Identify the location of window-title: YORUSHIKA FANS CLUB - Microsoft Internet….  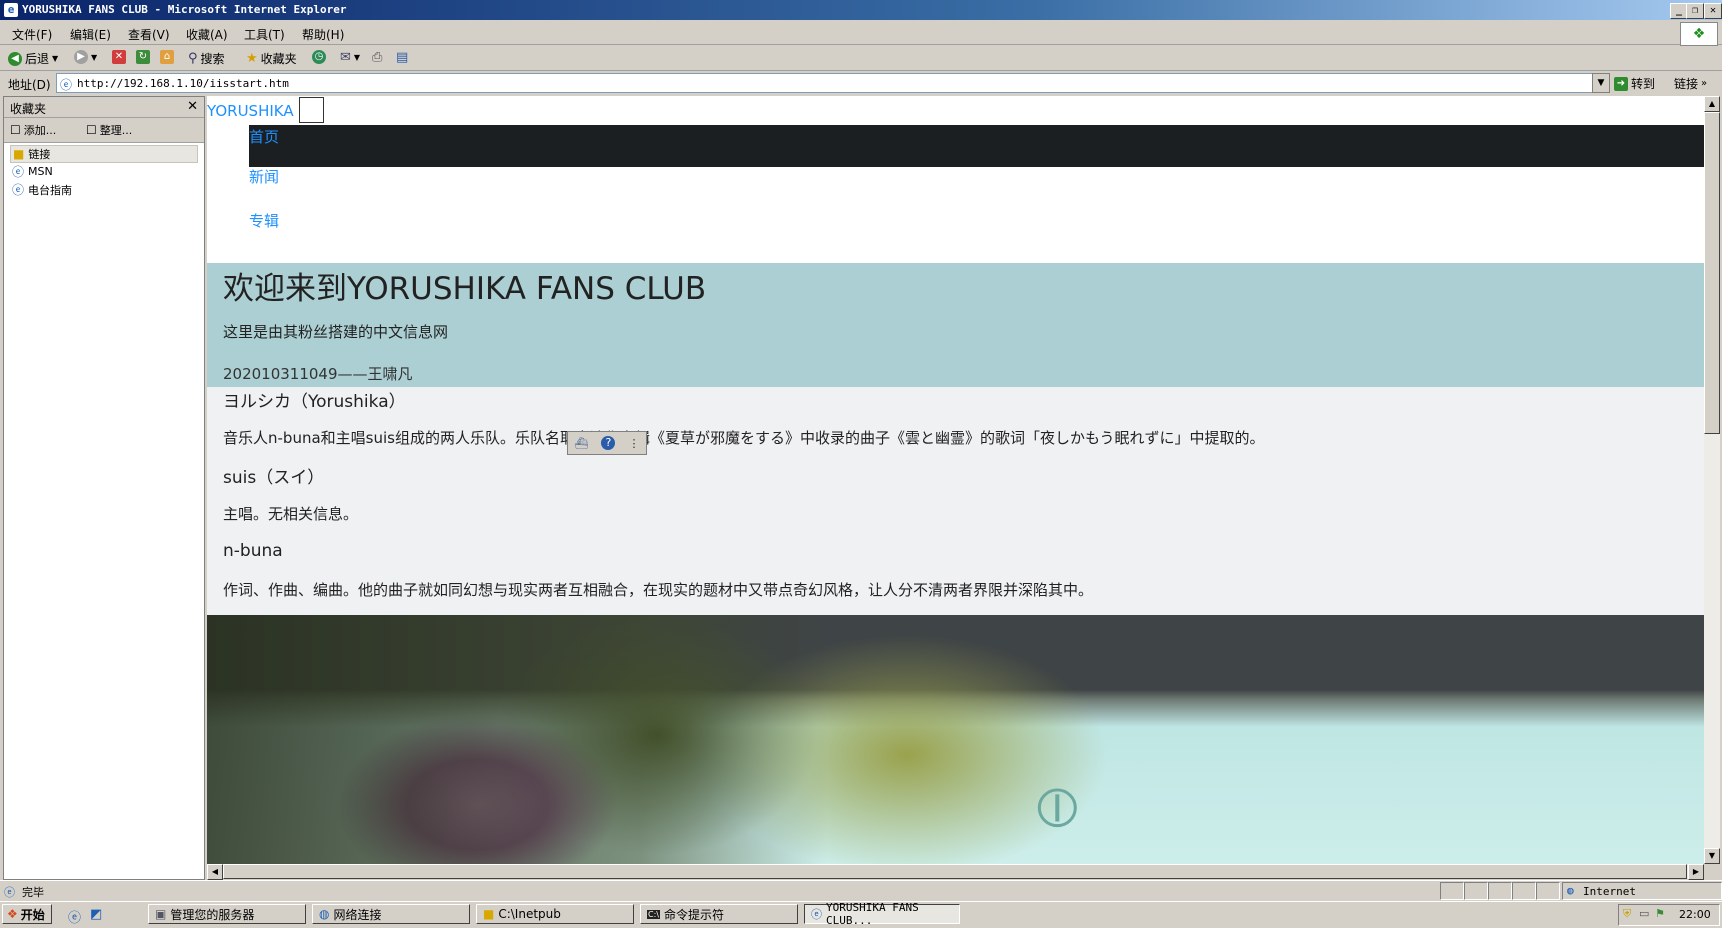
(184, 9).